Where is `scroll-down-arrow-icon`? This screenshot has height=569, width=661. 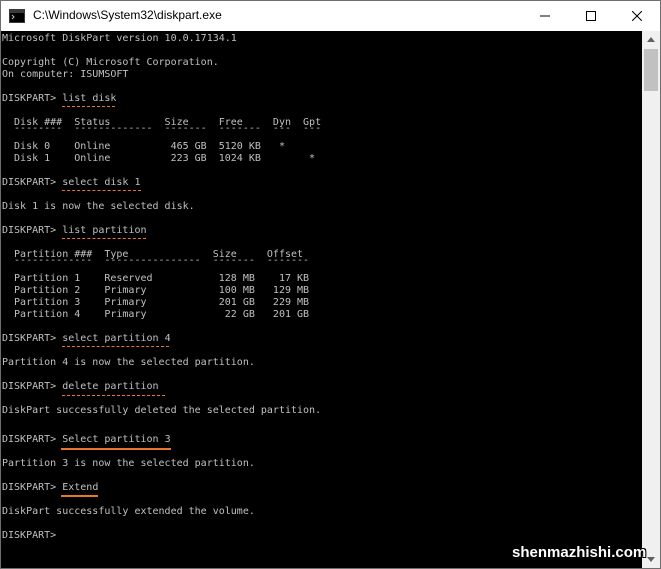 scroll-down-arrow-icon is located at coordinates (651, 559).